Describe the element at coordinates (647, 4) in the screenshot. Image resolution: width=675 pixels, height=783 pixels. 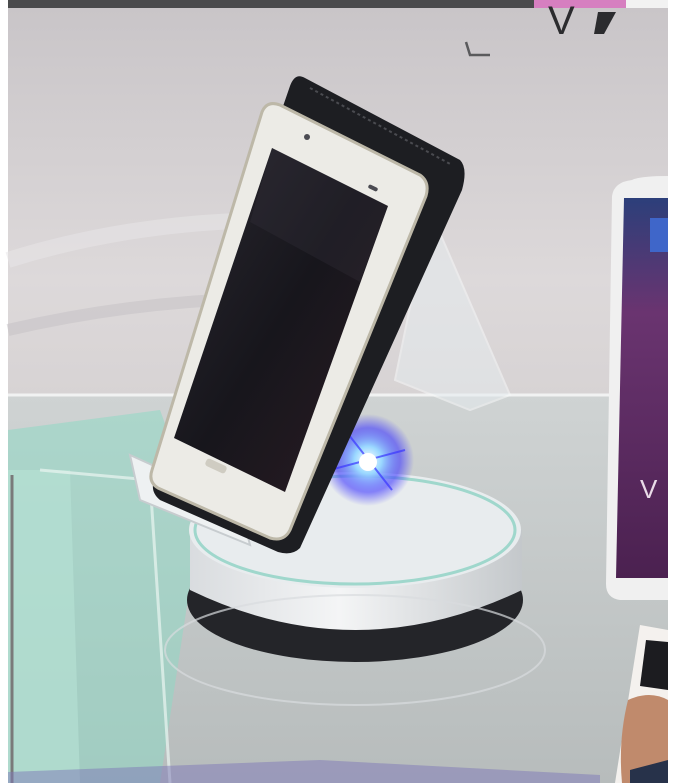
I see `top-sign-white` at that location.